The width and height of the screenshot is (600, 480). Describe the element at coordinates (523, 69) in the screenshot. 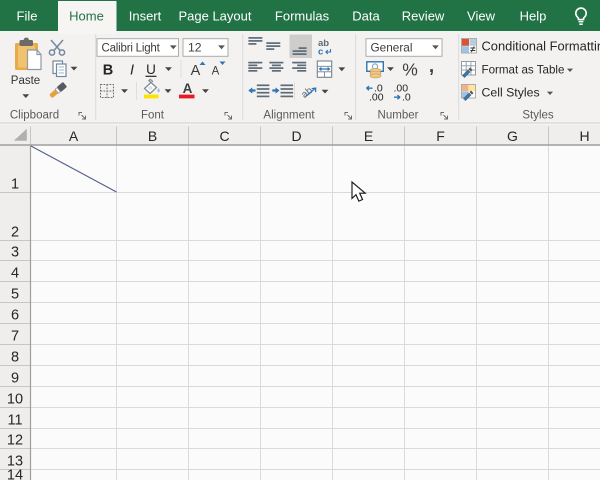

I see `svg-text: Format as Table` at that location.